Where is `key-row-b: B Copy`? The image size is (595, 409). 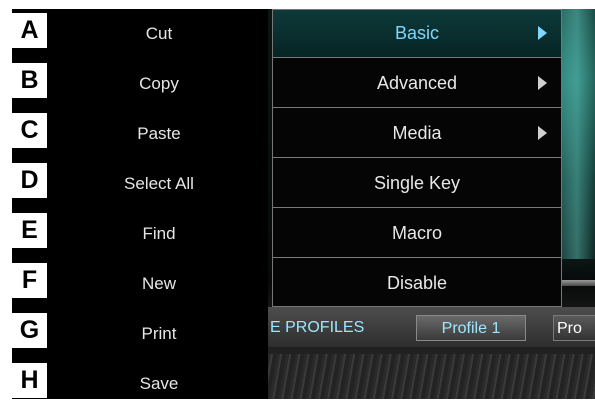
key-row-b: B Copy is located at coordinates (140, 84).